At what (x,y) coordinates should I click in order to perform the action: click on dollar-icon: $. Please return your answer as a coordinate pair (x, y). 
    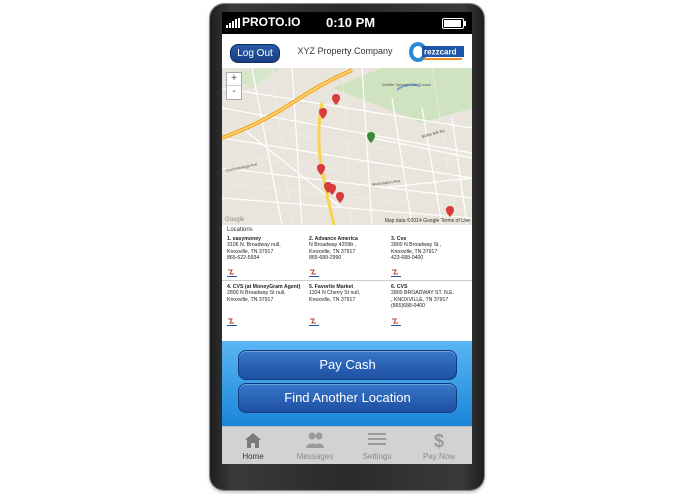
    Looking at the image, I should click on (439, 440).